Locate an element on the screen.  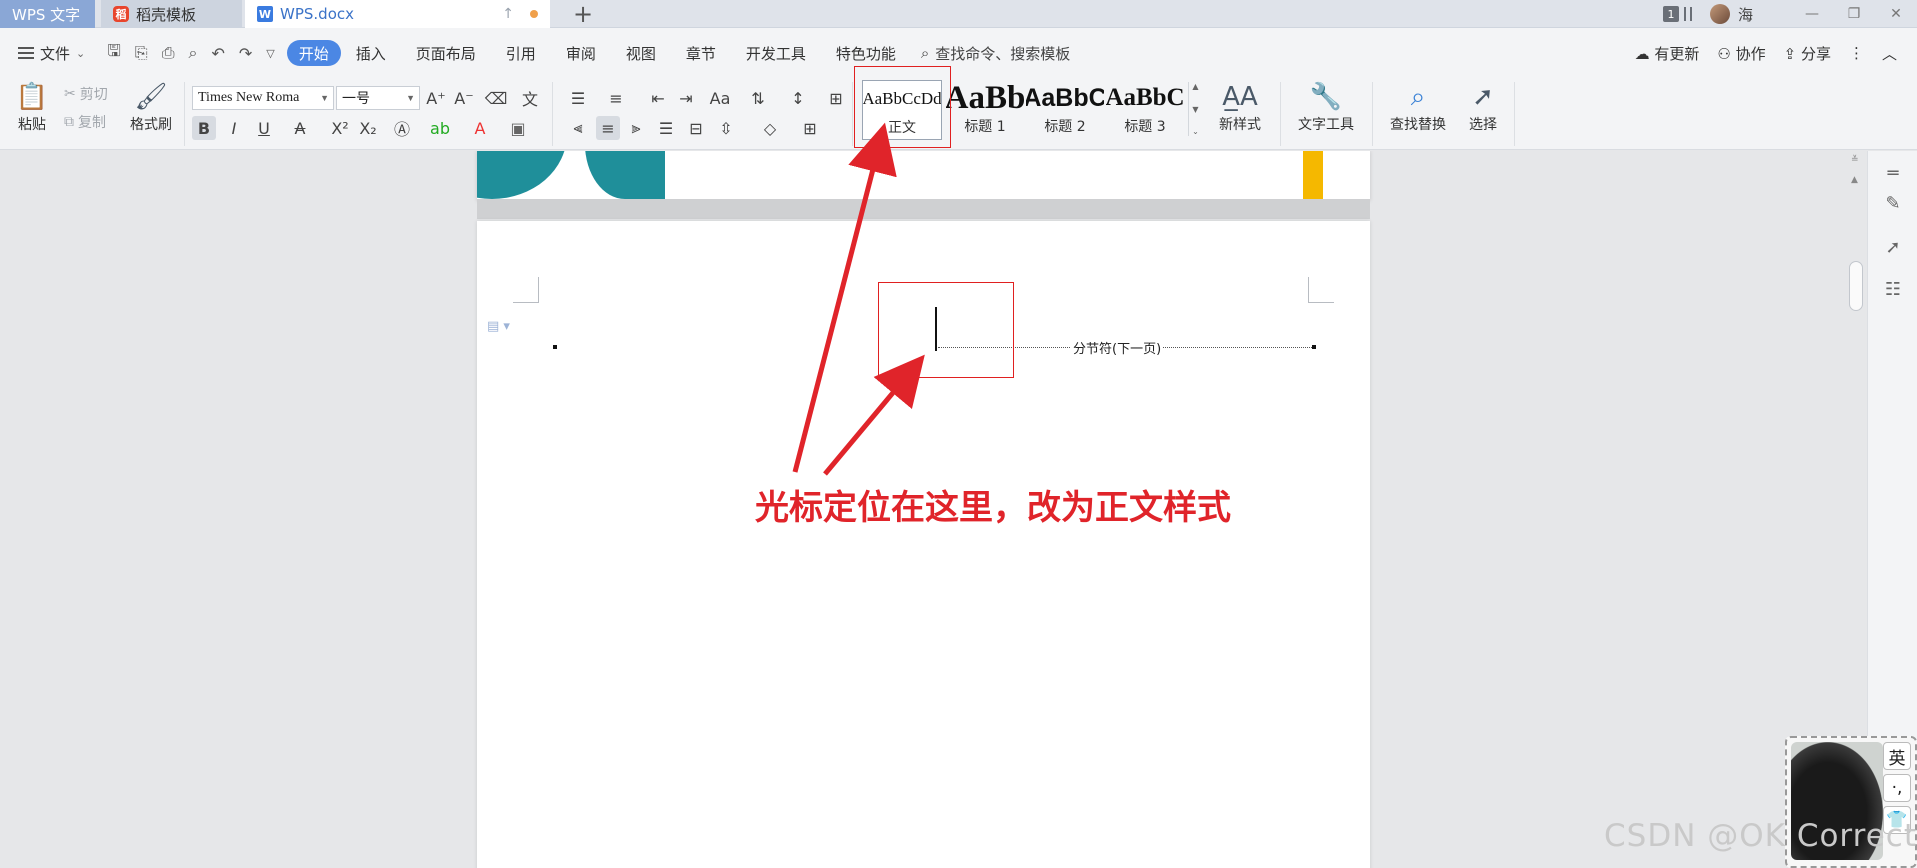
edit-pen-icon: ✎ is located at coordinates (1893, 203).